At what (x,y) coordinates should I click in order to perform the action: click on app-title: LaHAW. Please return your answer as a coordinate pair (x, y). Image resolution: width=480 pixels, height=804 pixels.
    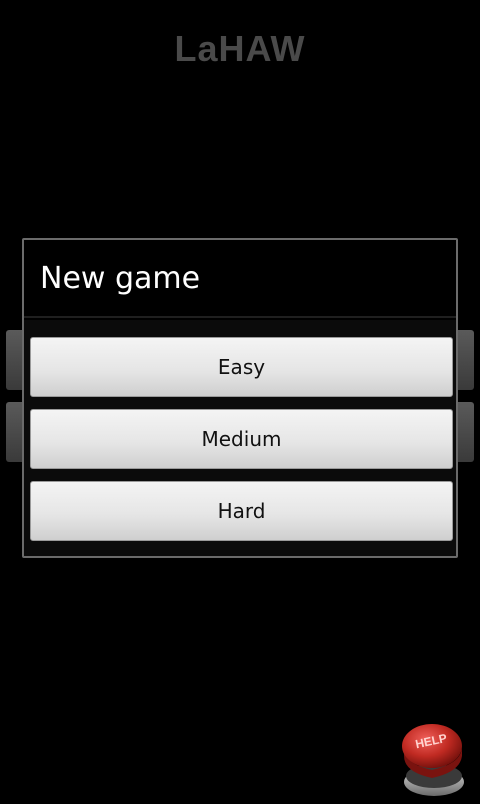
    Looking at the image, I should click on (240, 48).